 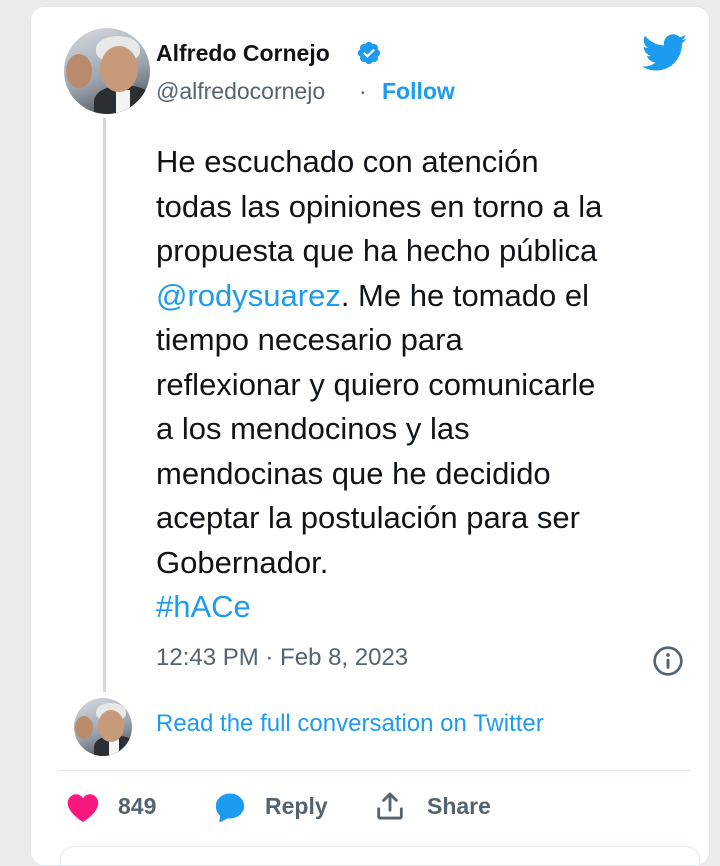 What do you see at coordinates (380, 856) in the screenshot?
I see `next-card-edge` at bounding box center [380, 856].